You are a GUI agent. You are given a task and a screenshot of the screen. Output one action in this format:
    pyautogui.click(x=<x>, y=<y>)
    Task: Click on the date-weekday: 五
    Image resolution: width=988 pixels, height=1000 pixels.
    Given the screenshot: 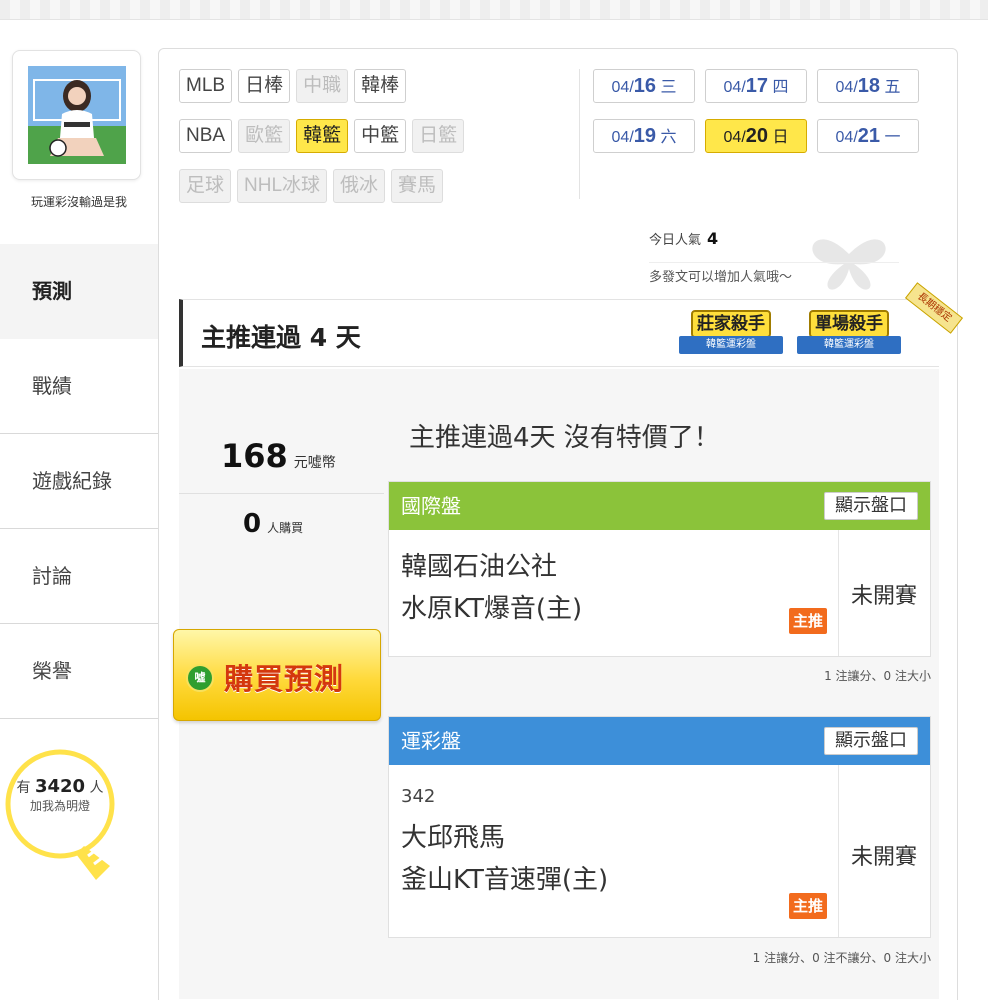 What is the action you would take?
    pyautogui.click(x=892, y=87)
    